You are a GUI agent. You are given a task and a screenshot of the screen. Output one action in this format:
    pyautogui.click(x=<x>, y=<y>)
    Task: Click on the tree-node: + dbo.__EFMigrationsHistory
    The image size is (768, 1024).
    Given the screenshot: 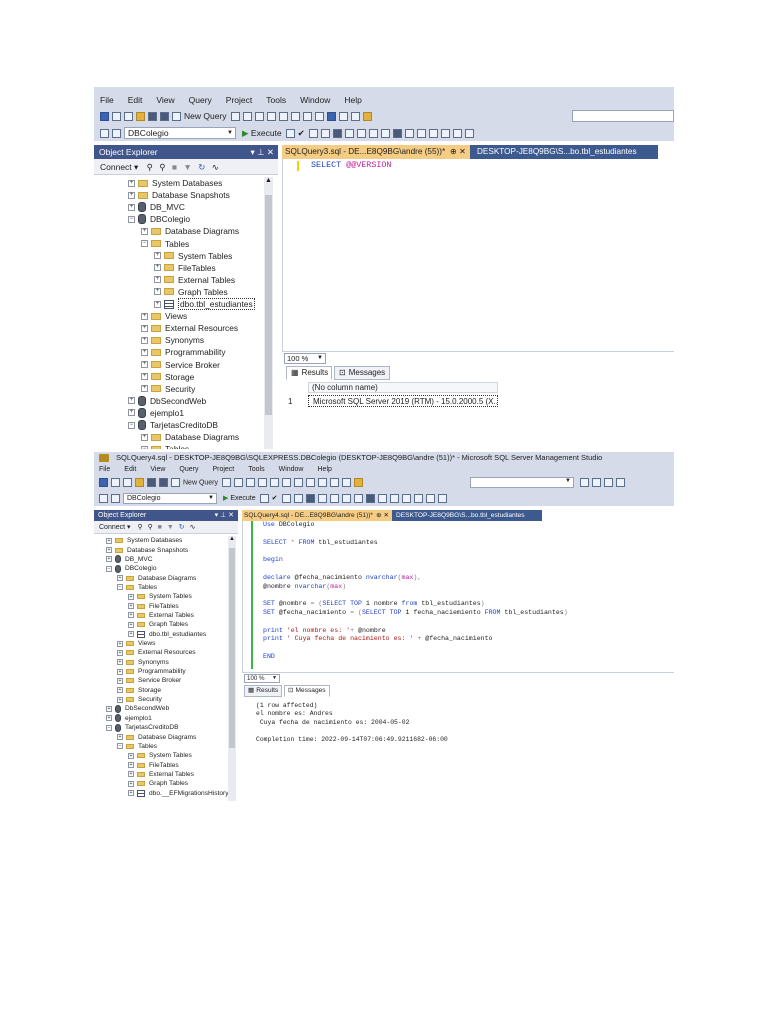 What is the action you would take?
    pyautogui.click(x=178, y=792)
    